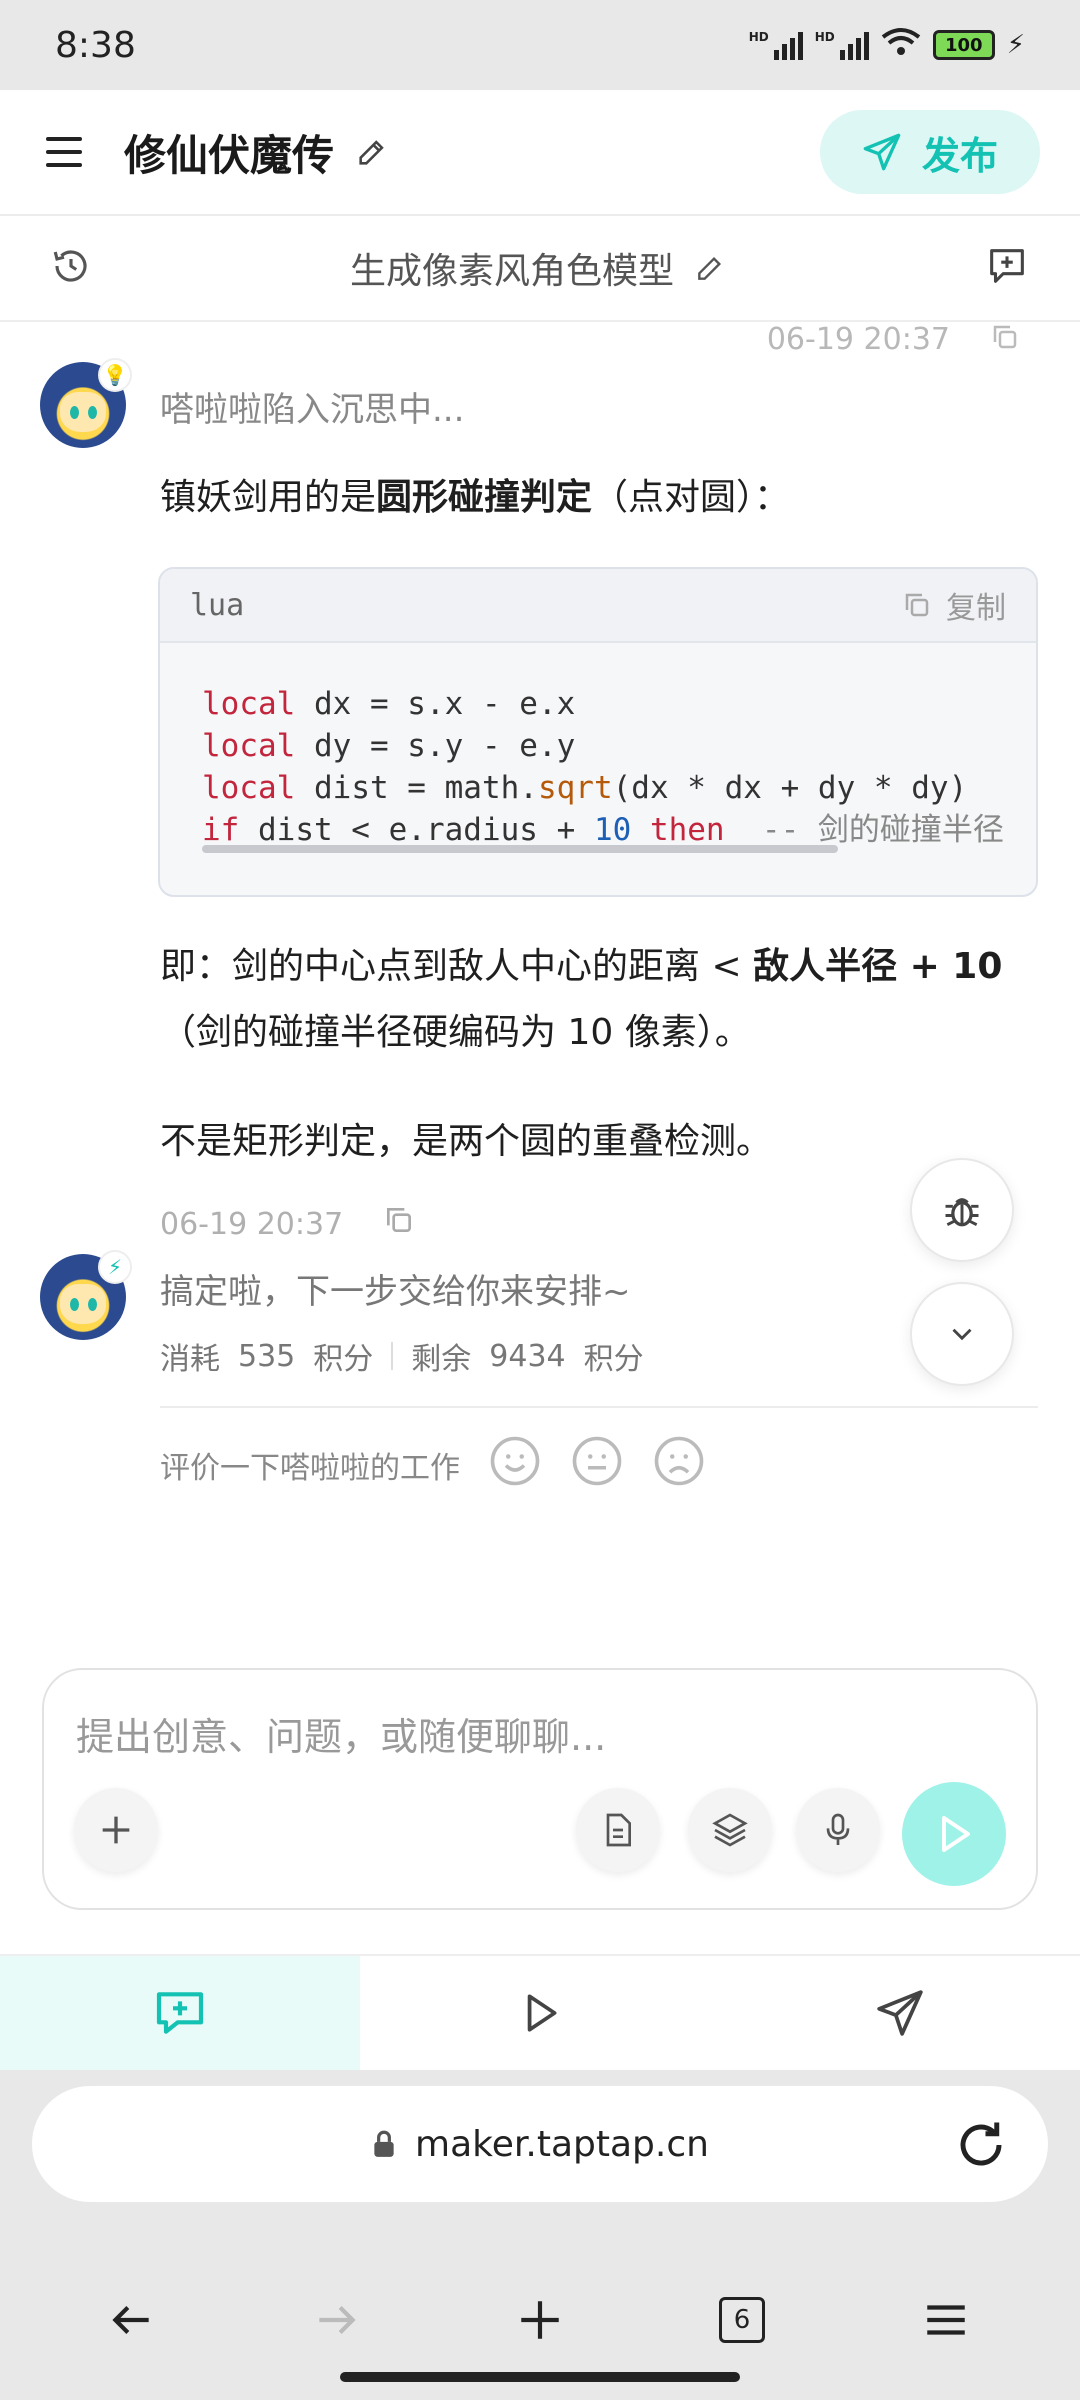  I want to click on tab-chat, so click(180, 2013).